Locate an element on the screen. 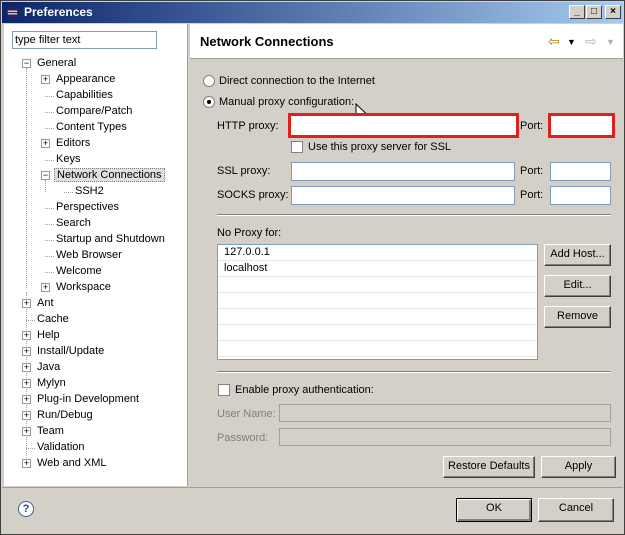 This screenshot has width=625, height=535. tree-item-label: Keys is located at coordinates (68, 159).